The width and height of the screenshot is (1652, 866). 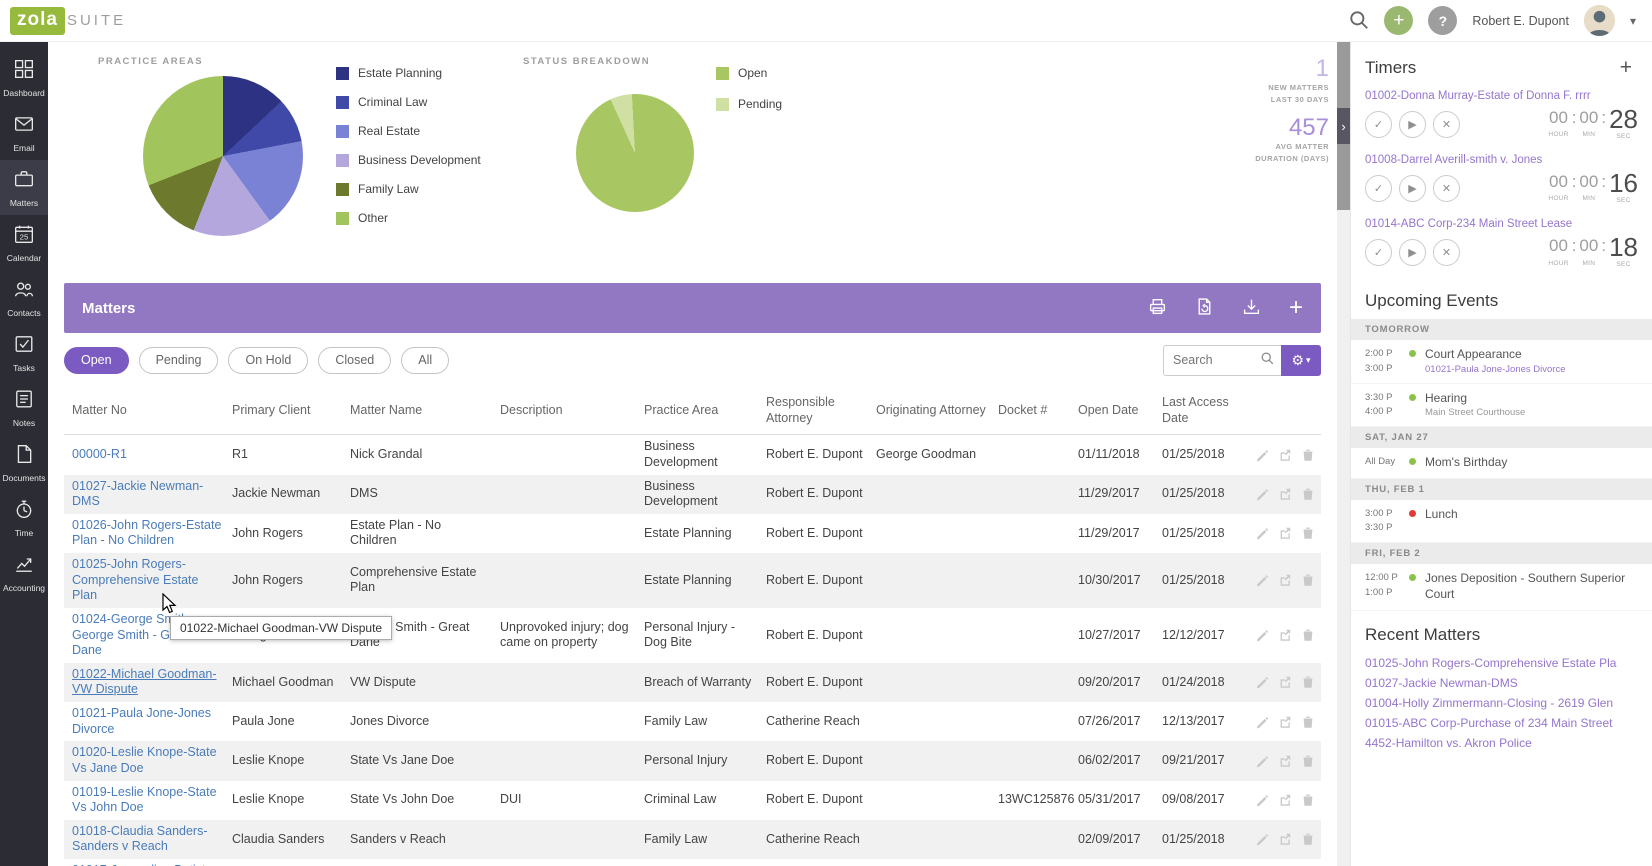 What do you see at coordinates (24, 297) in the screenshot?
I see `sidebar-item-contacts: Contacts` at bounding box center [24, 297].